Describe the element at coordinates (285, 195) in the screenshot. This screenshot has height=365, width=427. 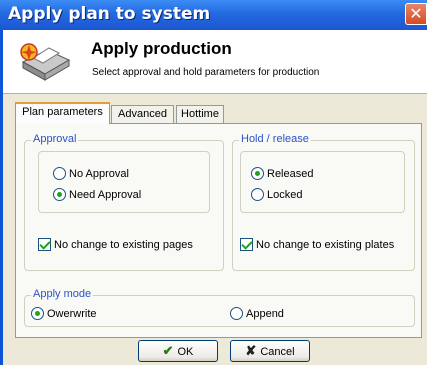
I see `radio-label: Locked` at that location.